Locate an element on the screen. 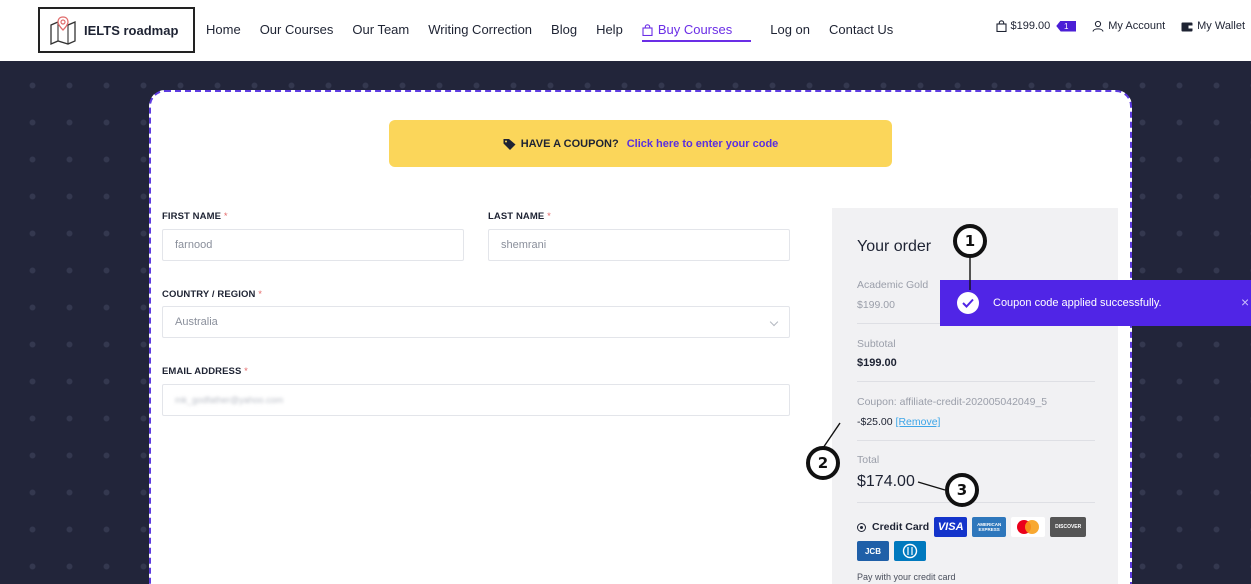  coupon-prompt: HAVE A COUPON? is located at coordinates (569, 143).